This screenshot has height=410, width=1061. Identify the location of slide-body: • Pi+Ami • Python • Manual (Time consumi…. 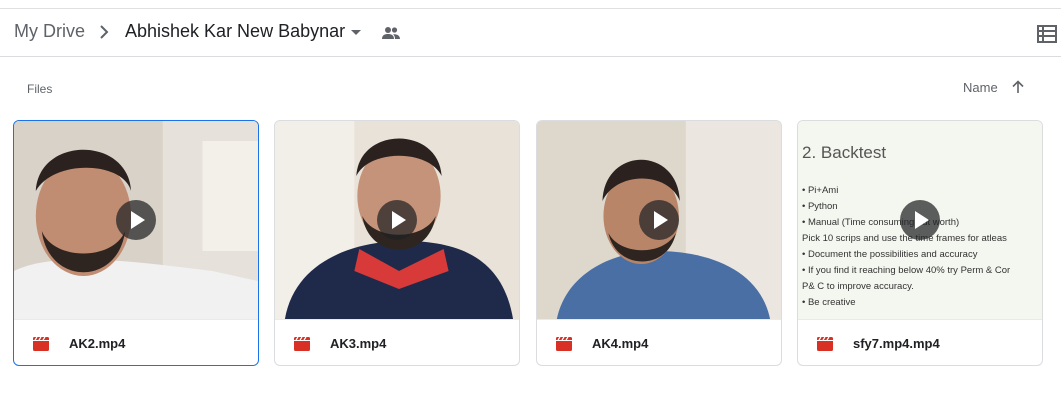
(906, 247).